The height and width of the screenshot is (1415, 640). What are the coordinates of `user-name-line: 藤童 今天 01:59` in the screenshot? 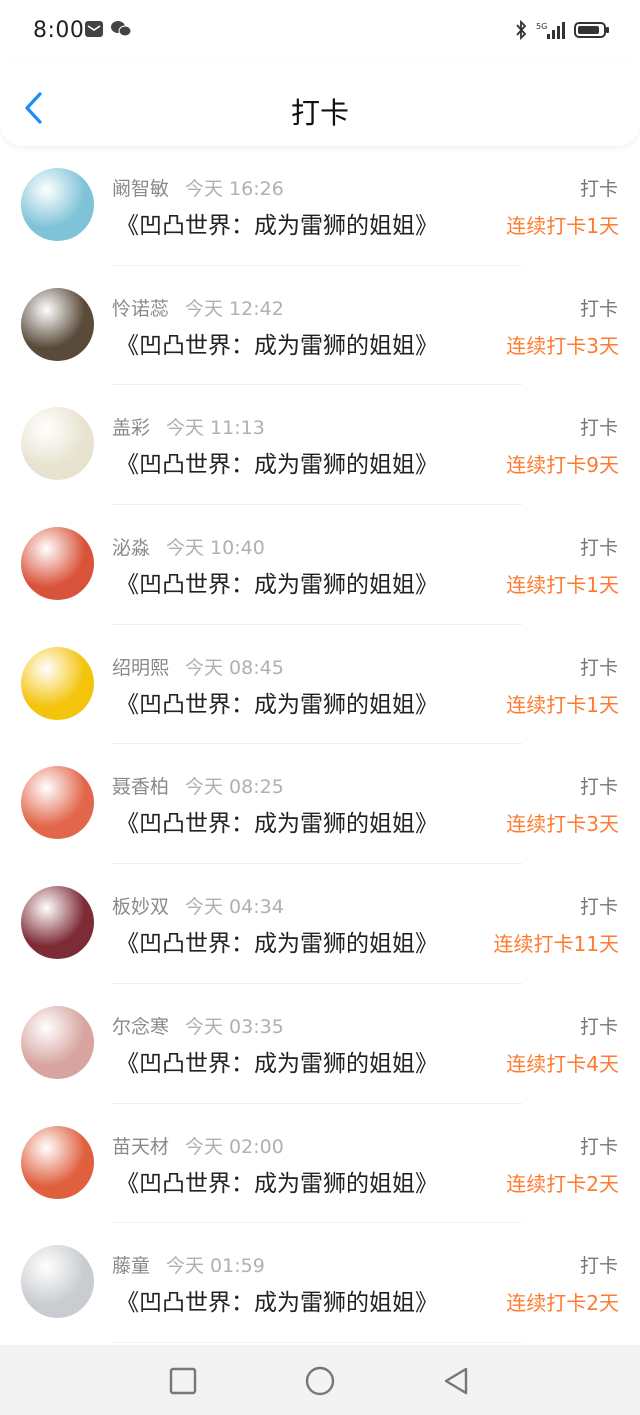 It's located at (188, 1264).